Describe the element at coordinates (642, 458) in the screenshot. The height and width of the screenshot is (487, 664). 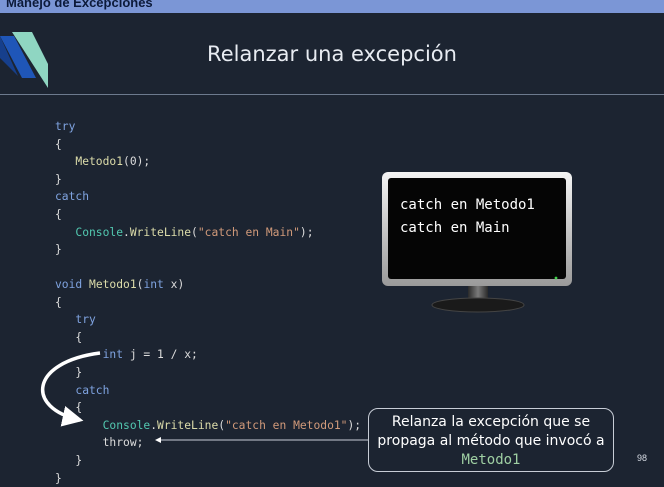
I see `page-number: 98` at that location.